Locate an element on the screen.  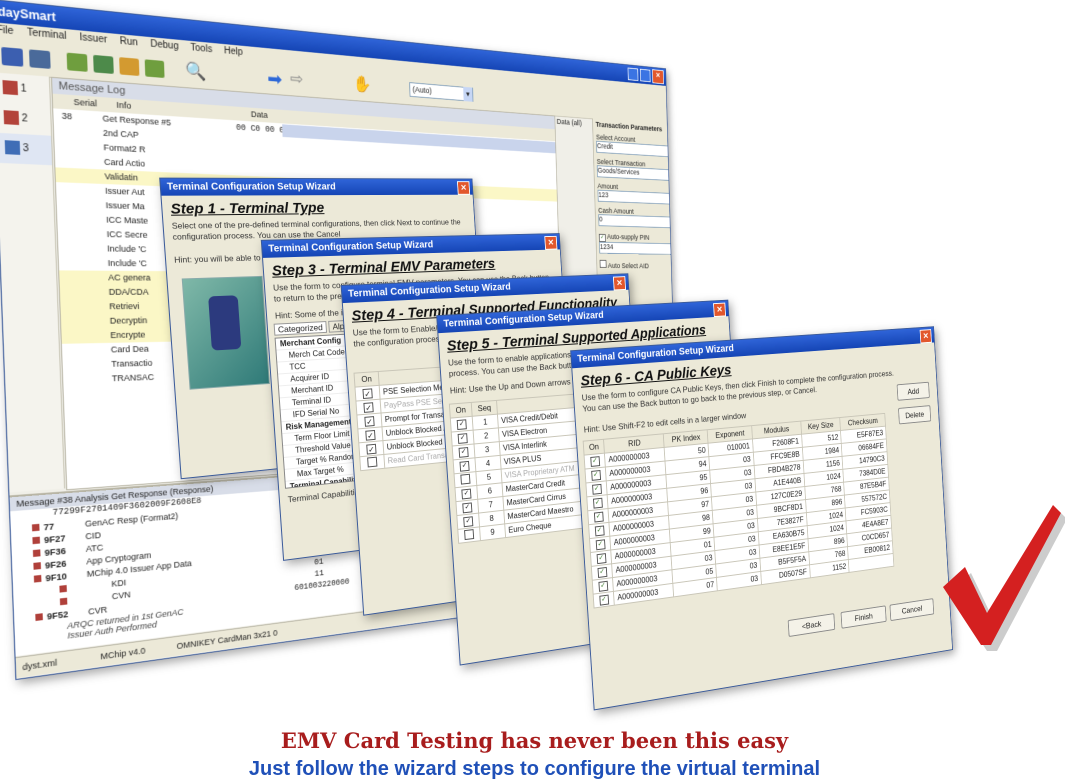
chevron-down-icon: ▼ is located at coordinates (468, 94).